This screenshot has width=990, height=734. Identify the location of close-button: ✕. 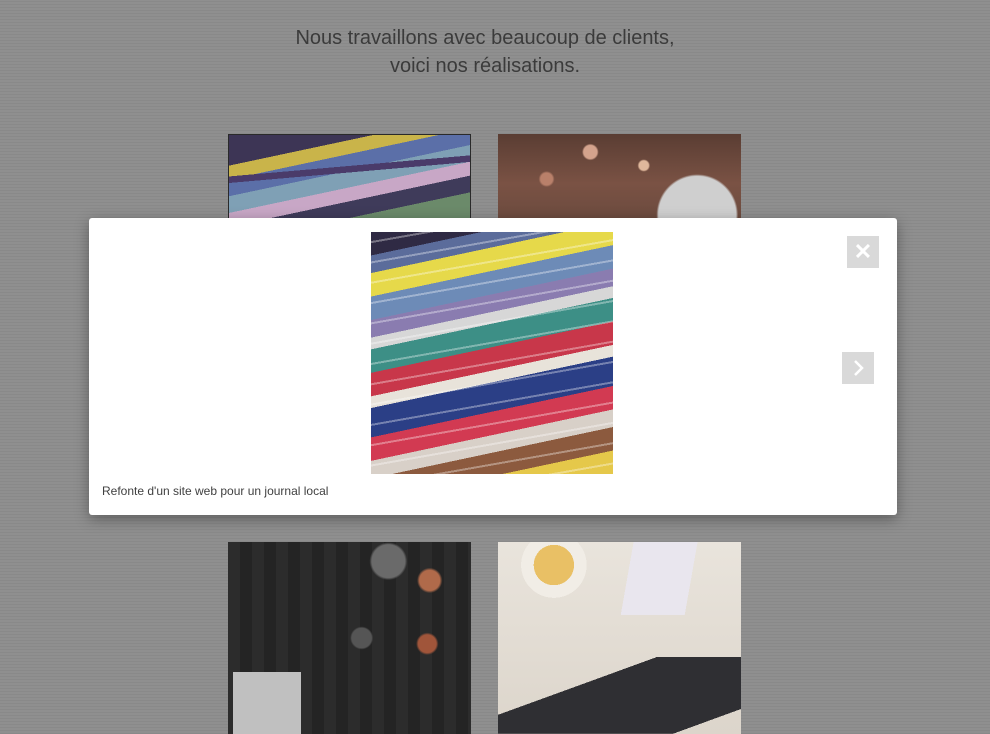
(863, 252).